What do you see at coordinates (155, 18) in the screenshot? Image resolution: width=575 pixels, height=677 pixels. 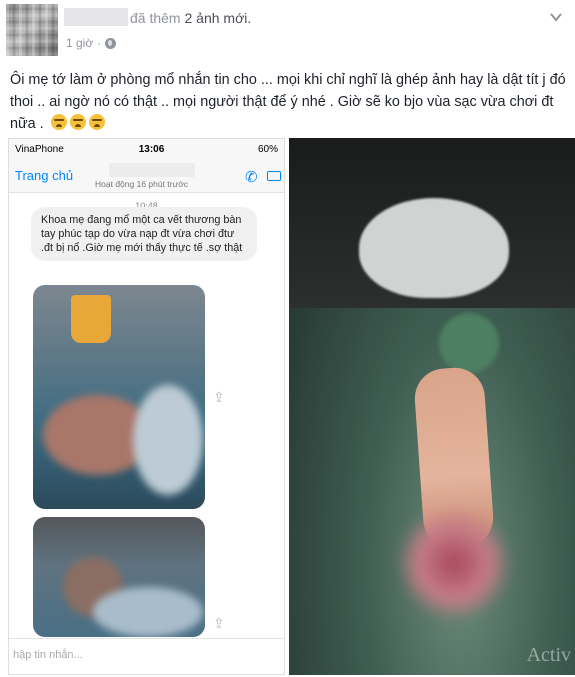 I see `action-prefix: đã thêm` at bounding box center [155, 18].